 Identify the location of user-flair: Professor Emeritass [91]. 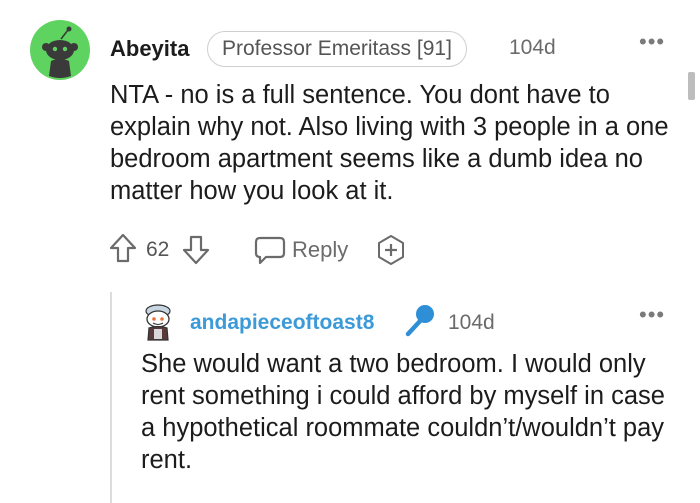
(337, 49).